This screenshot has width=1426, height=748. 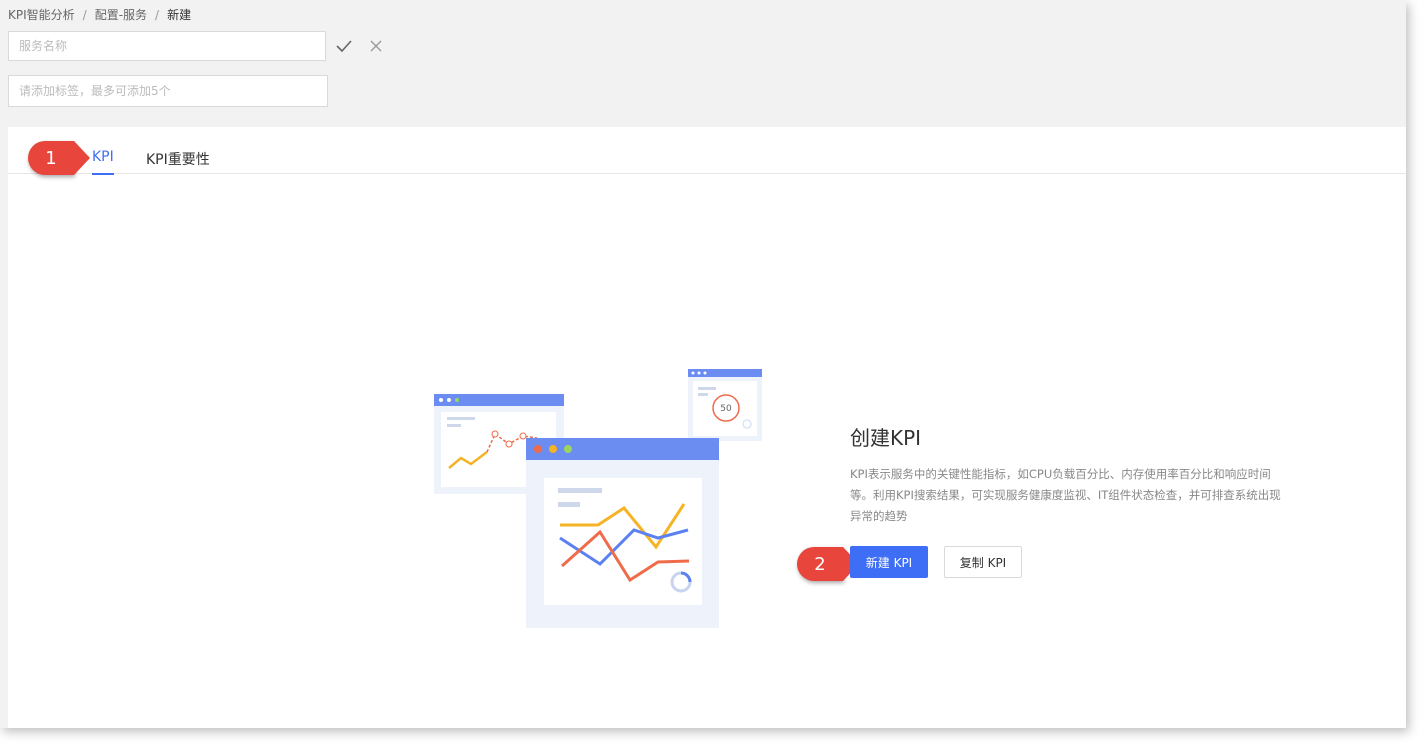 What do you see at coordinates (41, 14) in the screenshot?
I see `breadcrumb-item-kpi-analysis: KPI智能分析` at bounding box center [41, 14].